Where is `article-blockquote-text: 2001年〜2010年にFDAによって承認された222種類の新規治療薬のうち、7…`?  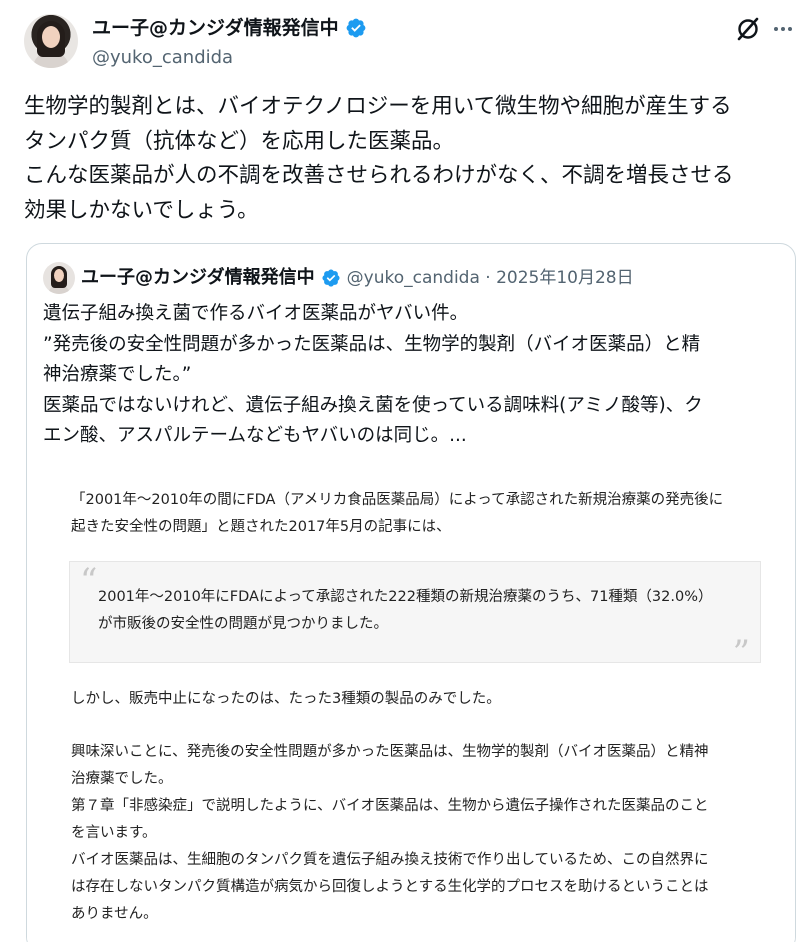
article-blockquote-text: 2001年〜2010年にFDAによって承認された222種類の新規治療薬のうち、7… is located at coordinates (405, 610).